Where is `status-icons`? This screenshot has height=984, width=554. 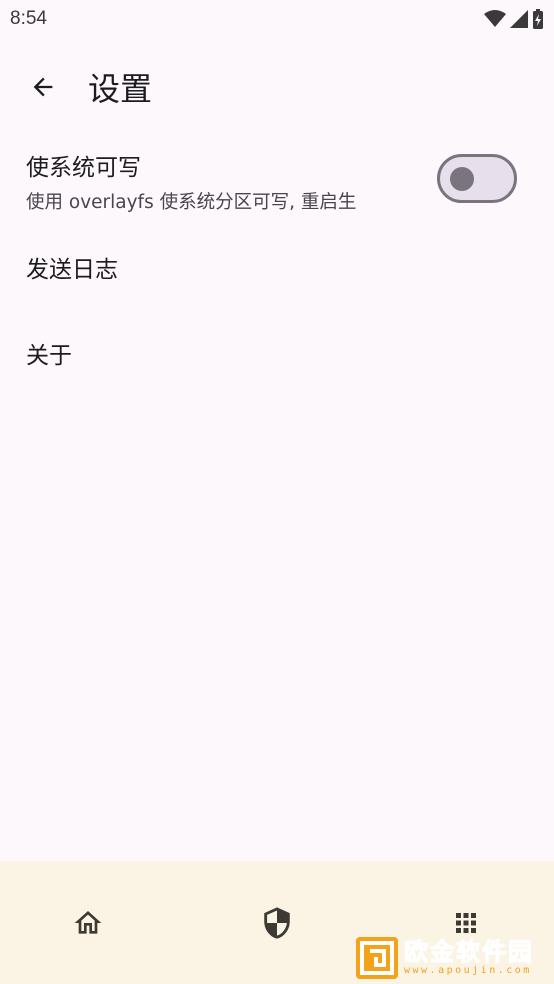
status-icons is located at coordinates (514, 19).